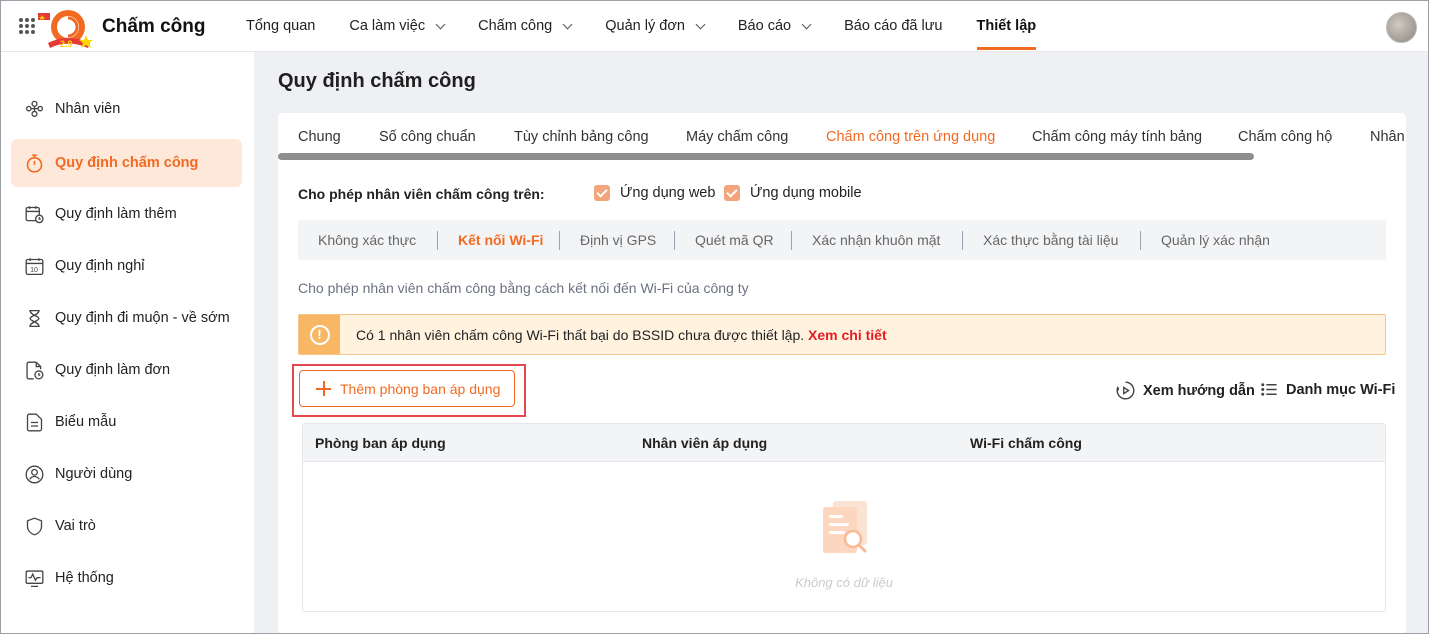 Image resolution: width=1429 pixels, height=634 pixels. I want to click on svg-text: 2.9, so click(66, 44).